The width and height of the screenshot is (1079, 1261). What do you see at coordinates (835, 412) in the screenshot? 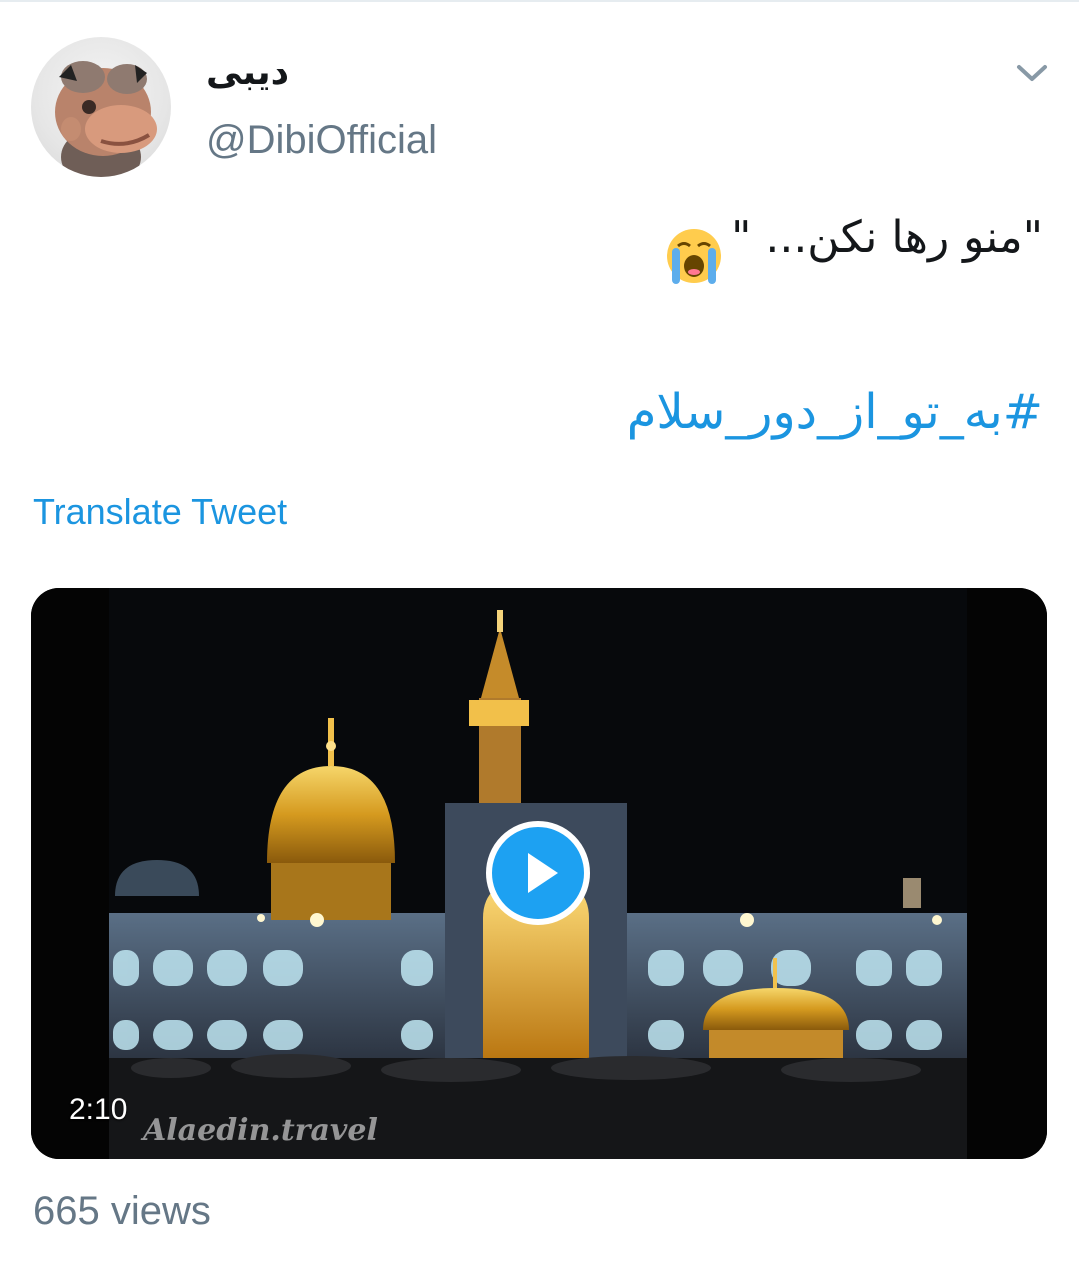
I see `hashtag-link: #به_تو_از_دور_سلام` at bounding box center [835, 412].